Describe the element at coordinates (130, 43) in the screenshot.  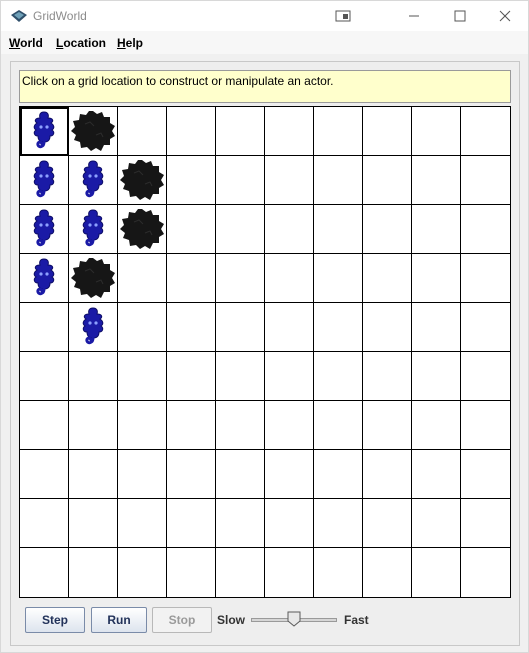
I see `menu-help: Help` at that location.